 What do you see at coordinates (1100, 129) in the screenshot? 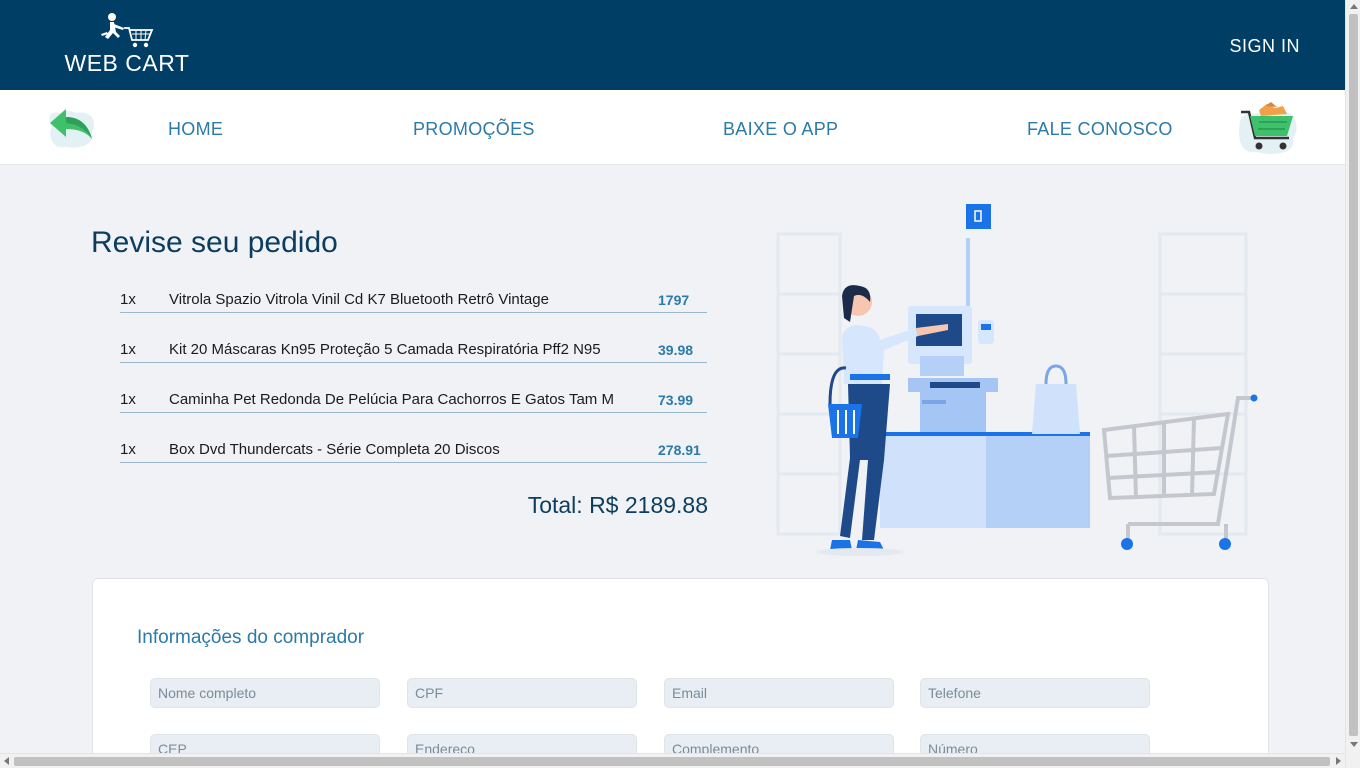
I see `nav-fale-conosco: FALE CONOSCO` at bounding box center [1100, 129].